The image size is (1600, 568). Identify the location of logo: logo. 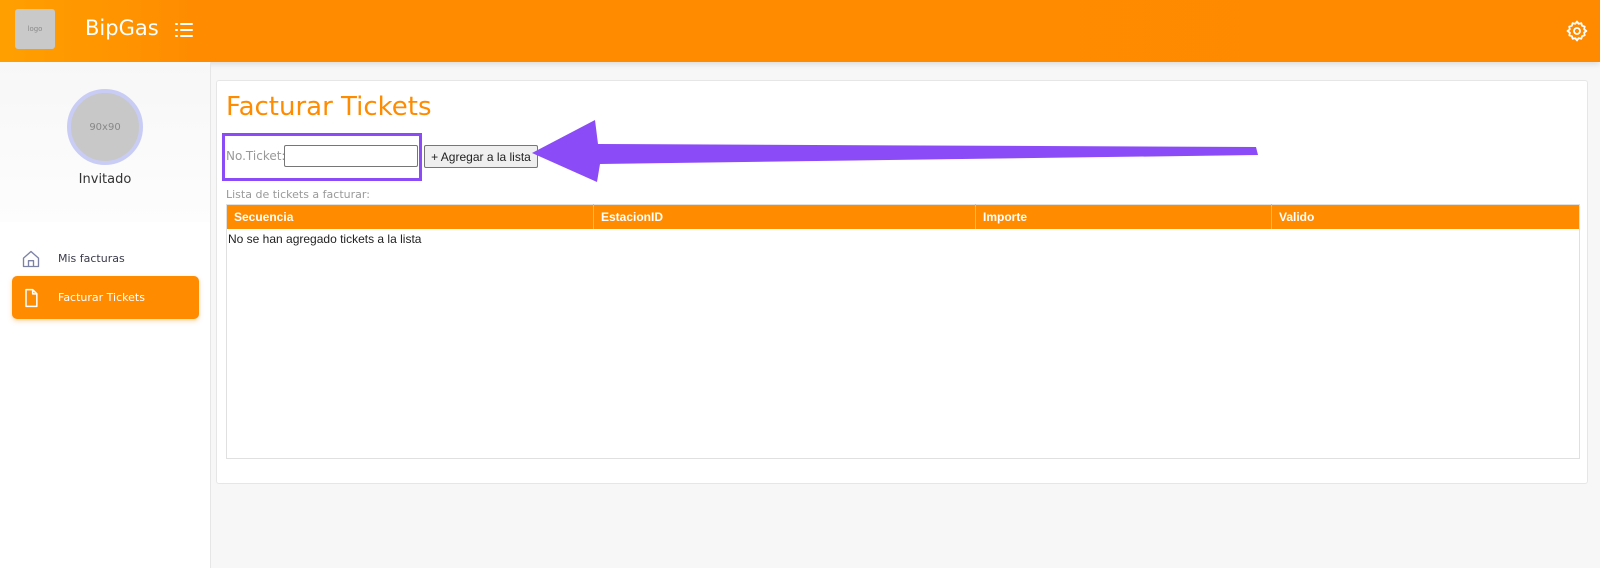
(35, 29).